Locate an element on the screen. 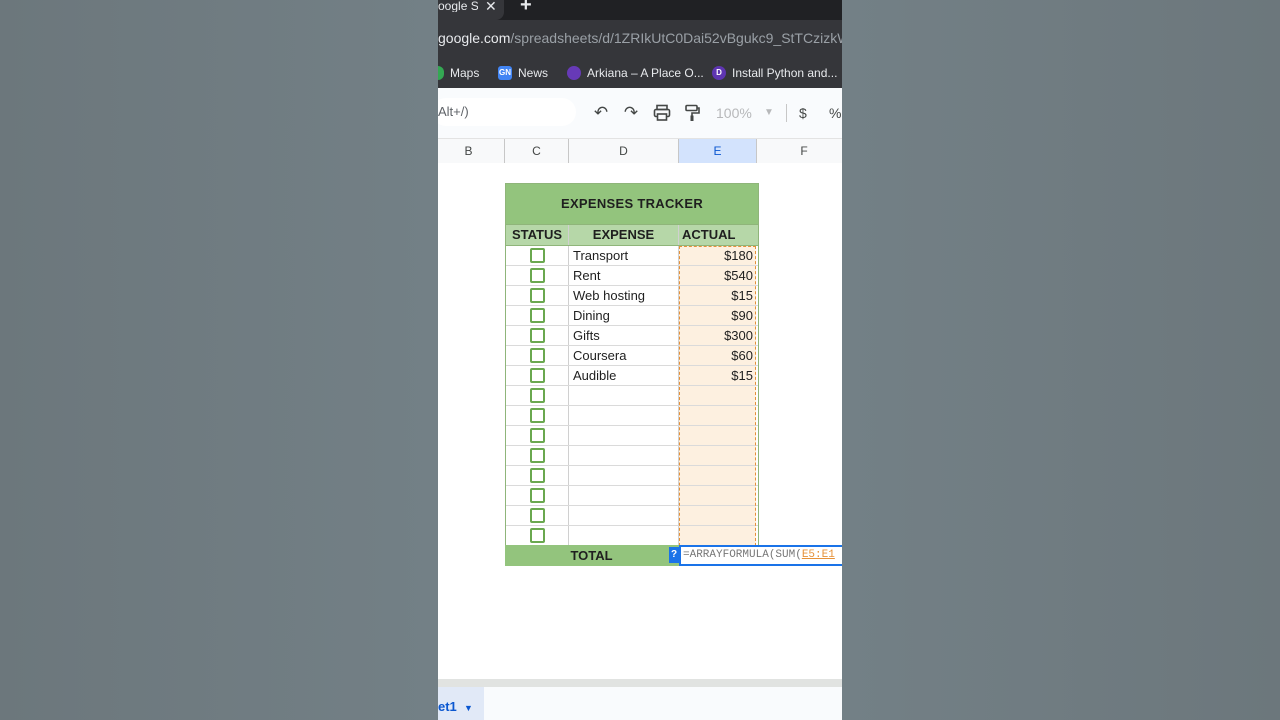 This screenshot has width=1280, height=720. actual-header: ACTUAL is located at coordinates (709, 234).